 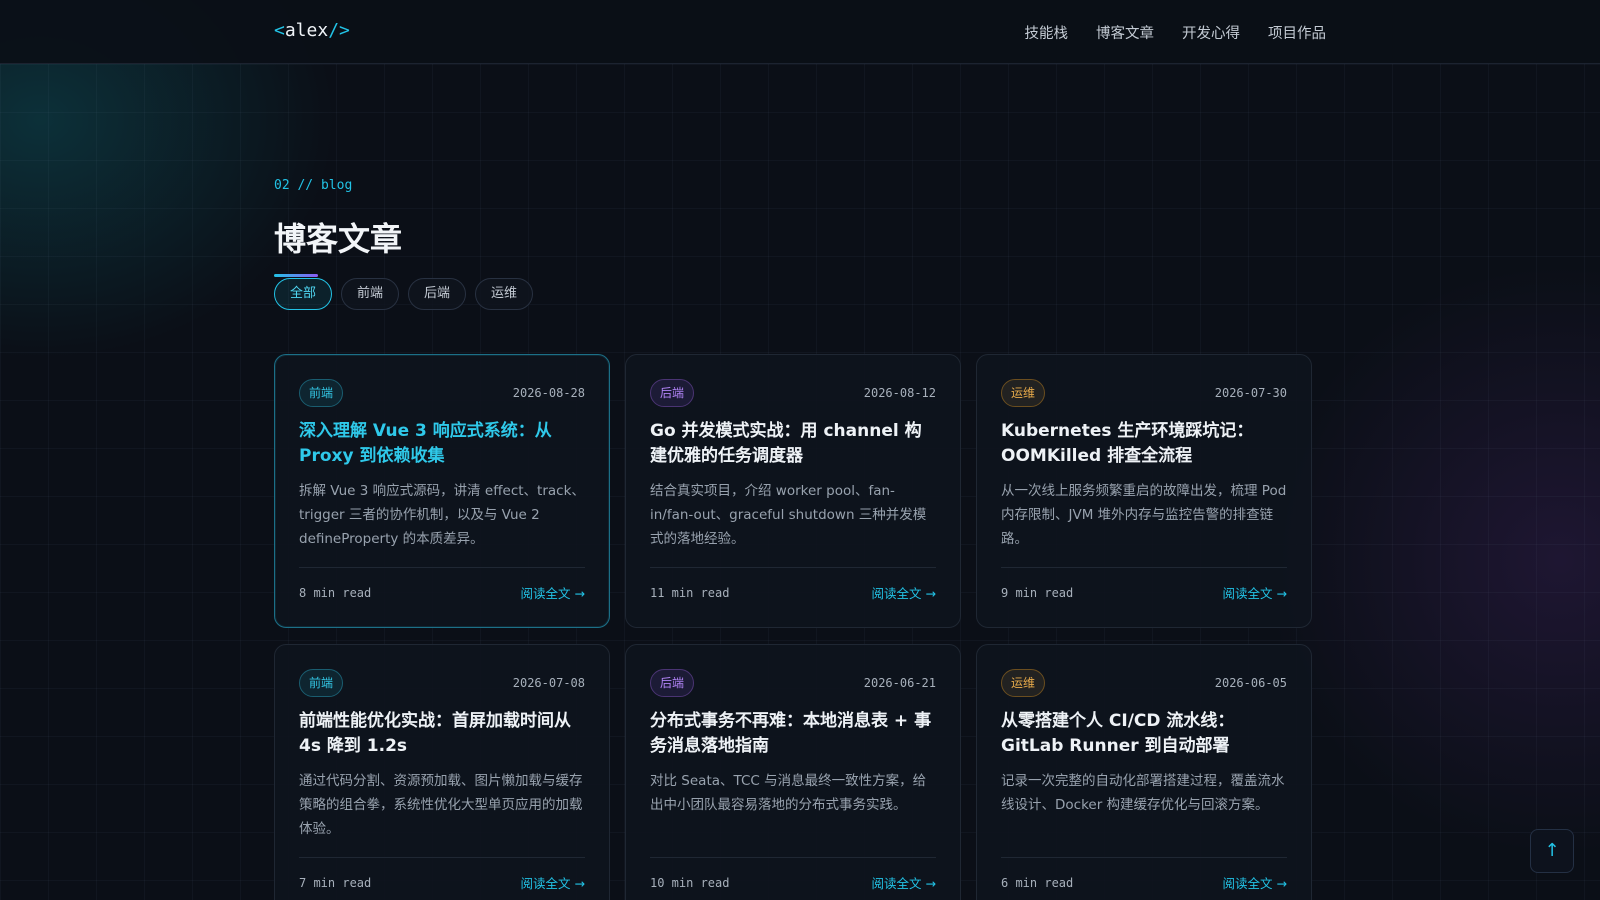 I want to click on read-time: 11 min read, so click(x=690, y=592).